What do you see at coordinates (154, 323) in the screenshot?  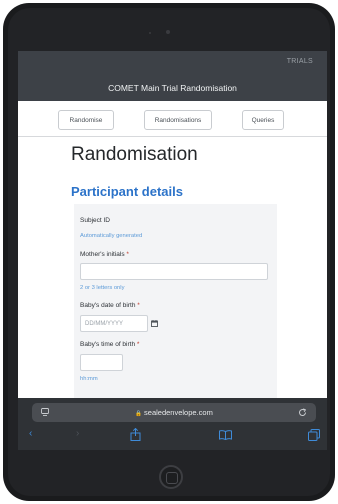 I see `calendar-icon` at bounding box center [154, 323].